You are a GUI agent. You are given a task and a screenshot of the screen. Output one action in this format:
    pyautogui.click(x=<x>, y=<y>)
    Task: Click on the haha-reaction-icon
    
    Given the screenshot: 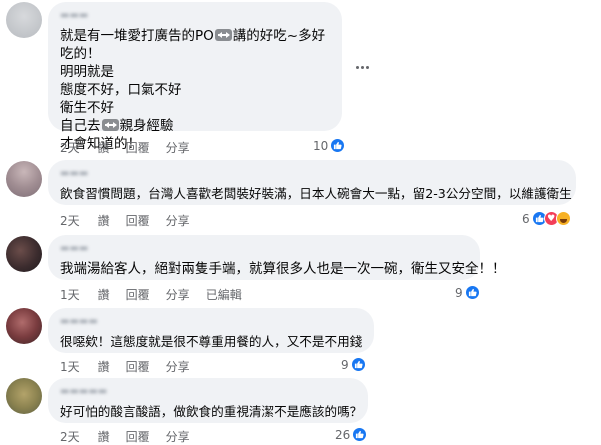 What is the action you would take?
    pyautogui.click(x=563, y=218)
    